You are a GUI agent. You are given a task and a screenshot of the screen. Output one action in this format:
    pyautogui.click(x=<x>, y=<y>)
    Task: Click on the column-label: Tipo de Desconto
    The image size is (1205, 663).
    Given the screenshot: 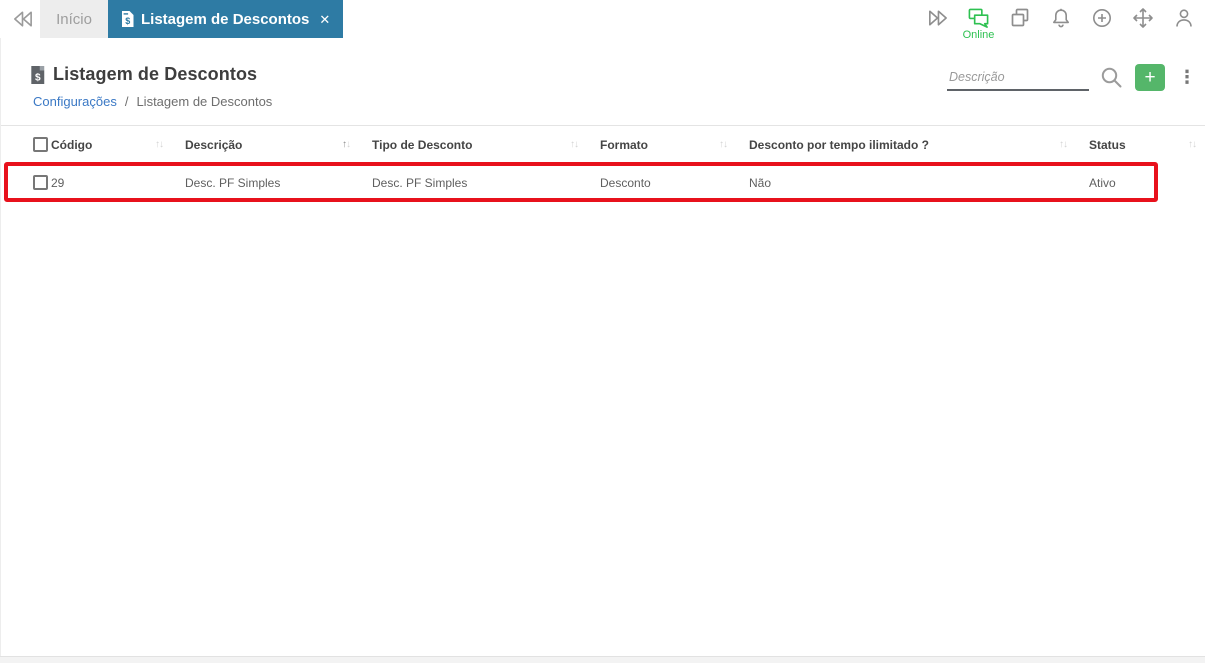 What is the action you would take?
    pyautogui.click(x=422, y=144)
    